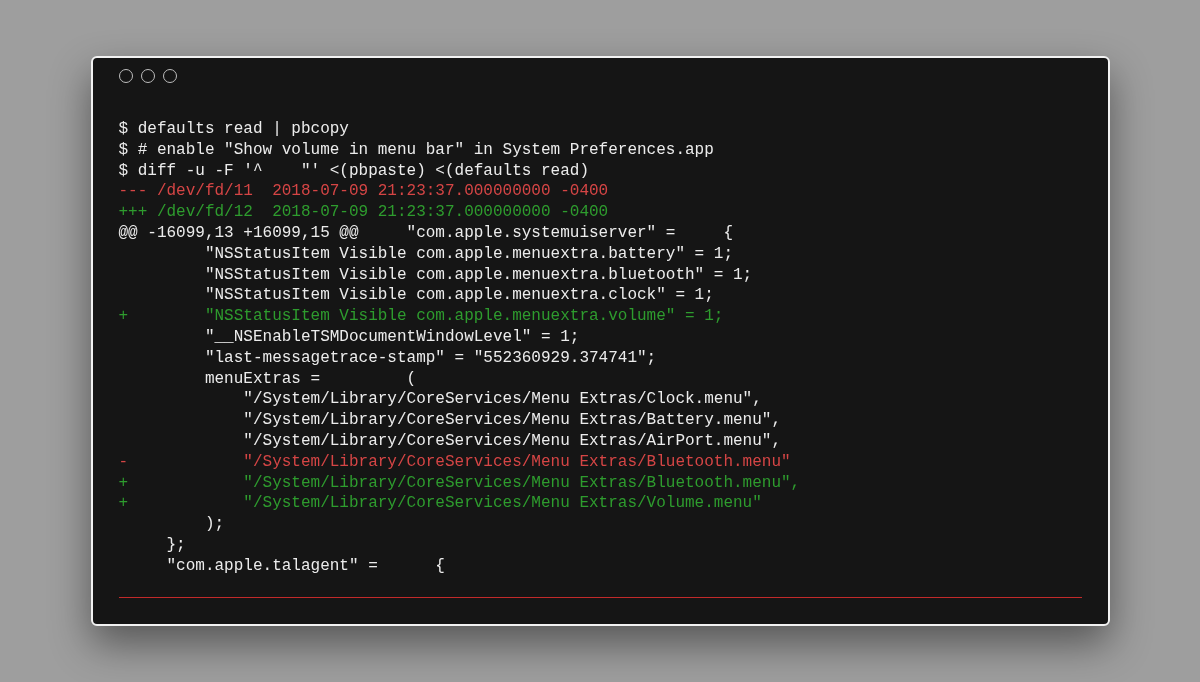 This screenshot has width=1200, height=682. Describe the element at coordinates (430, 358) in the screenshot. I see `code-line: "last-messagetrace-stamp" = "552360929.374741";` at that location.